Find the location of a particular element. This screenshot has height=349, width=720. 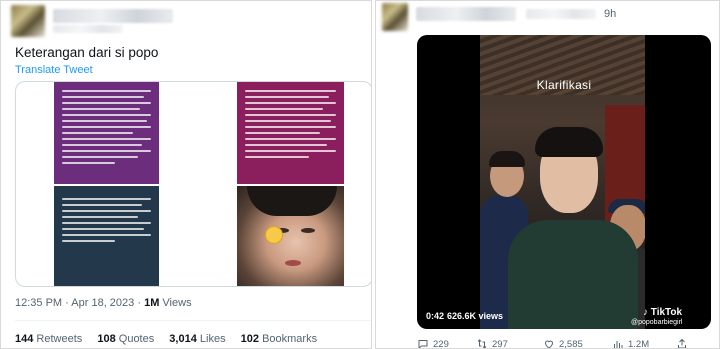

media-image-dark-text is located at coordinates (106, 236).